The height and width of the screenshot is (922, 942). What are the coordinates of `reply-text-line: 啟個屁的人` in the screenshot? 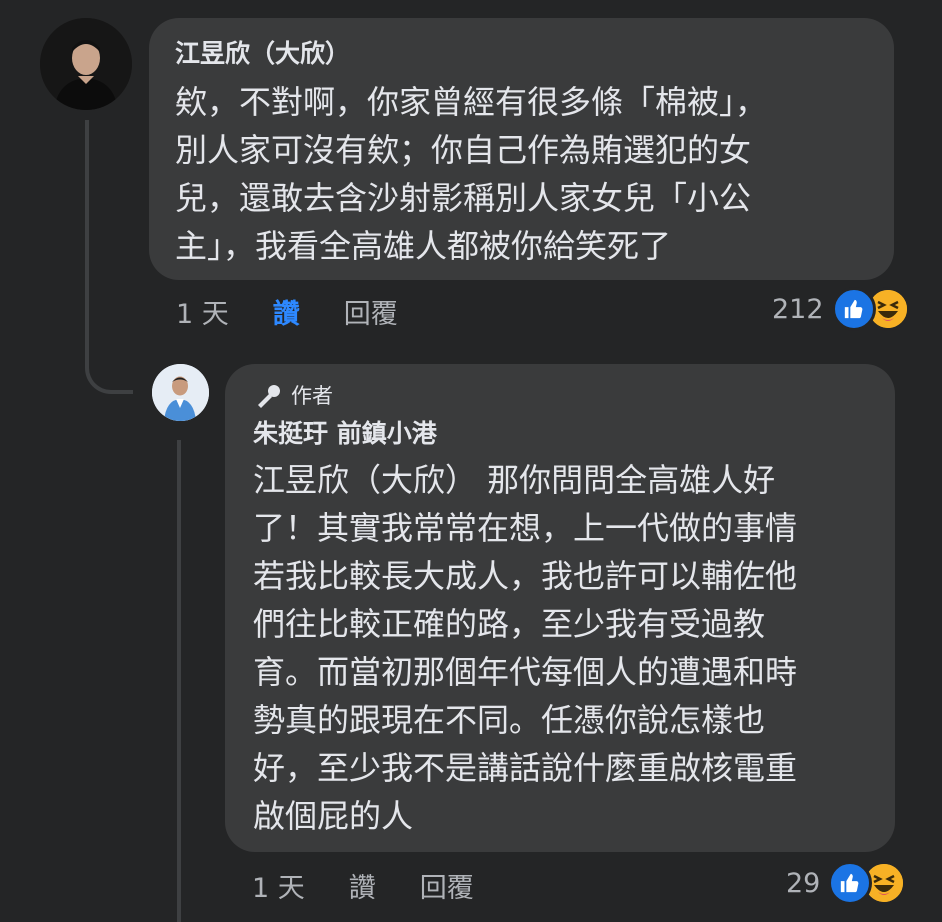 It's located at (333, 816).